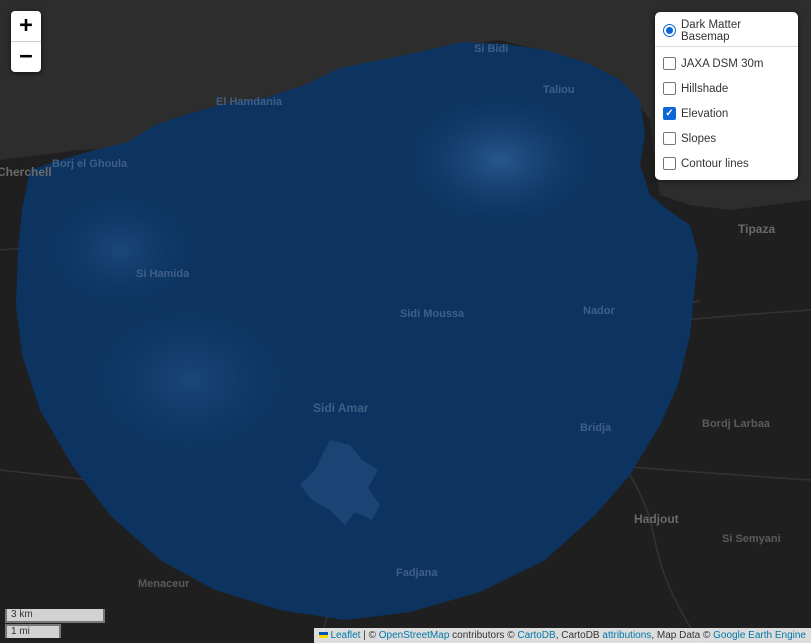  What do you see at coordinates (626, 635) in the screenshot?
I see `cartodb-attributions-link: attributions` at bounding box center [626, 635].